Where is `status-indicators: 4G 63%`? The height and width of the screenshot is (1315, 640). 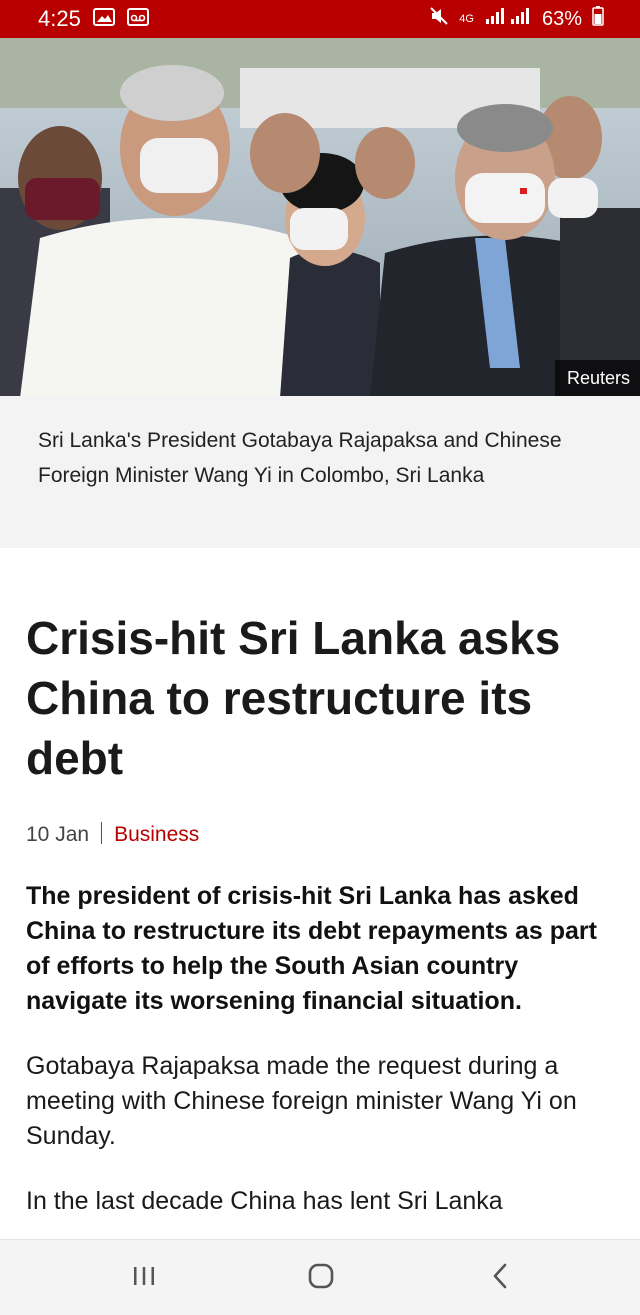 status-indicators: 4G 63% is located at coordinates (516, 19).